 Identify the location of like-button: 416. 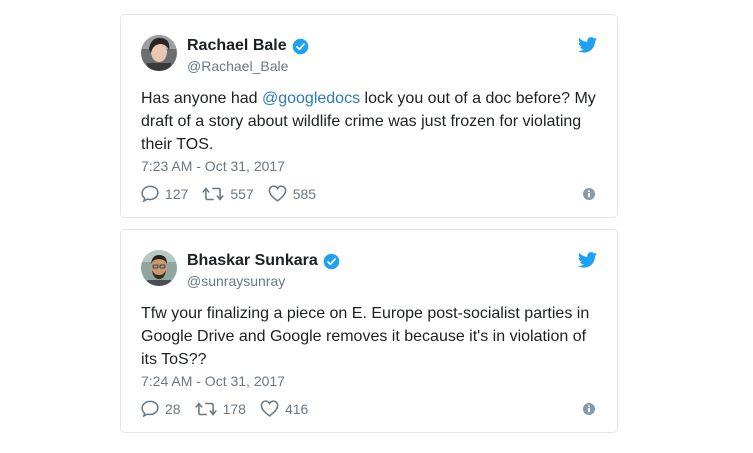
(284, 408).